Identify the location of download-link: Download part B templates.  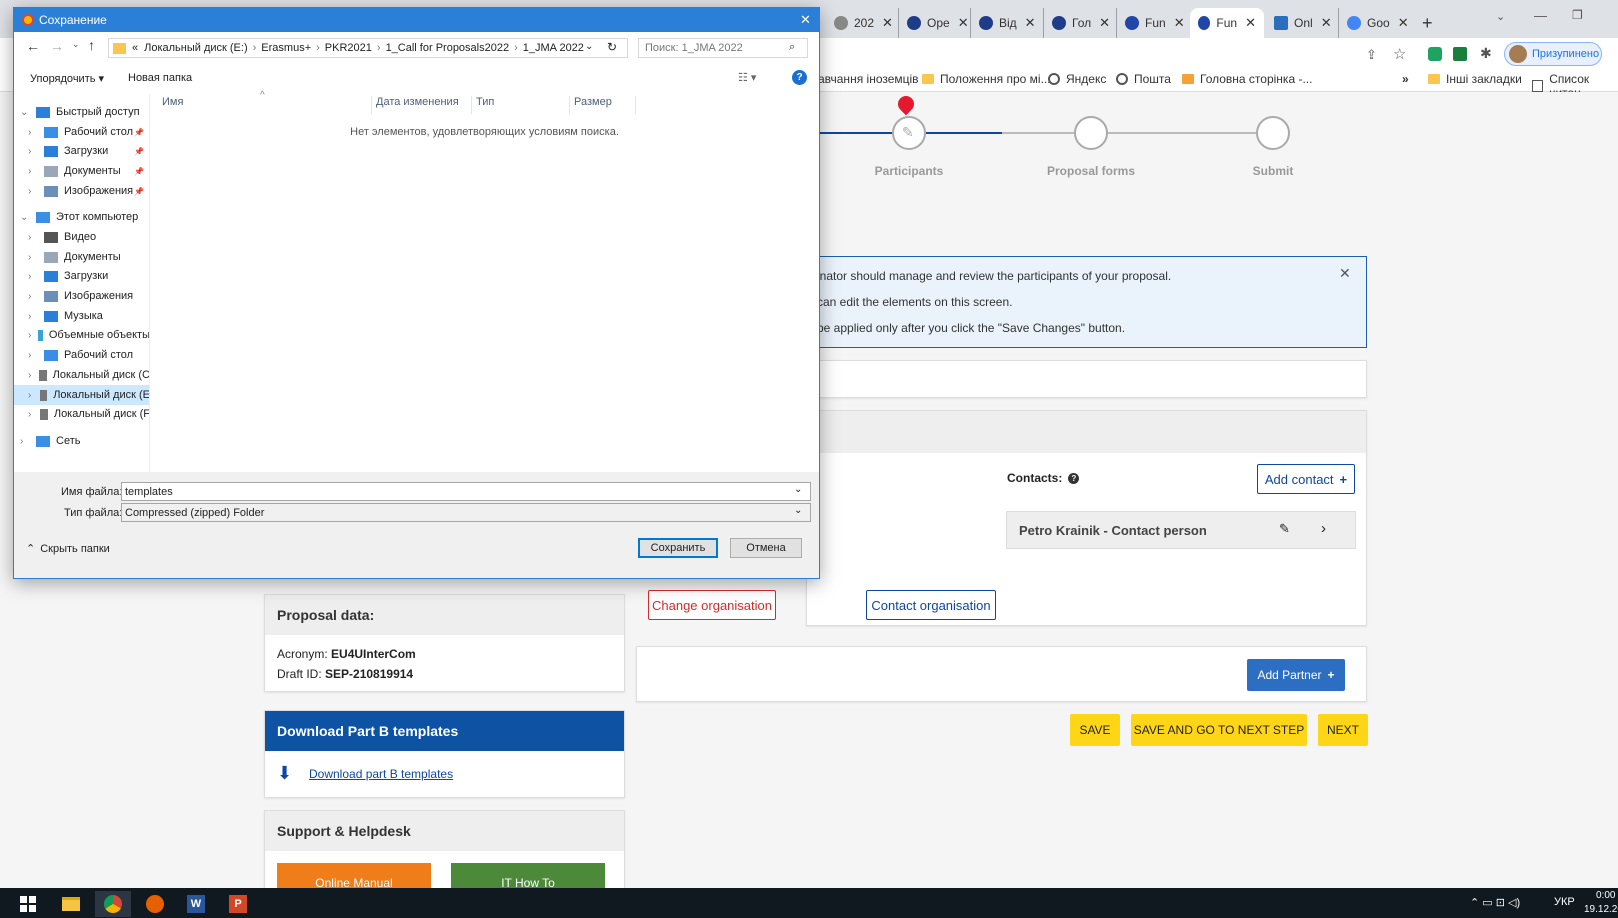
(381, 774).